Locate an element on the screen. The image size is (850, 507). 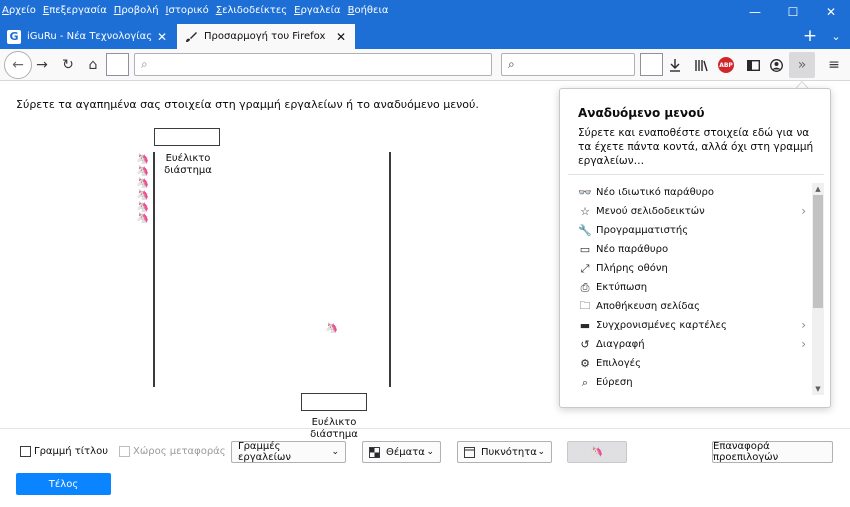
folder-icon: 🗀 is located at coordinates (585, 305).